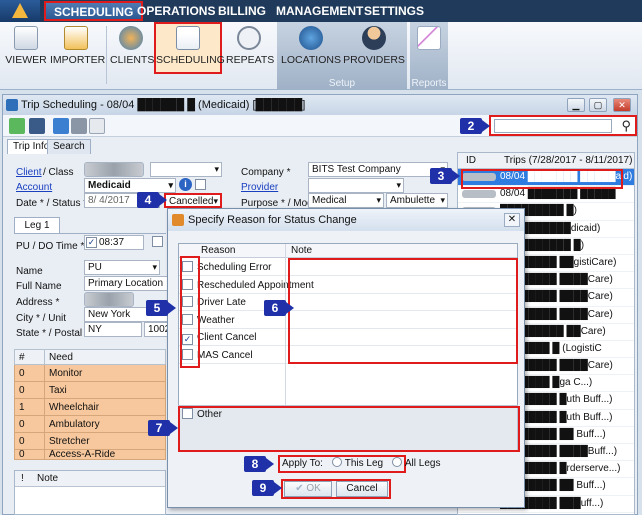  I want to click on selected-trip-highlight, so click(542, 179).